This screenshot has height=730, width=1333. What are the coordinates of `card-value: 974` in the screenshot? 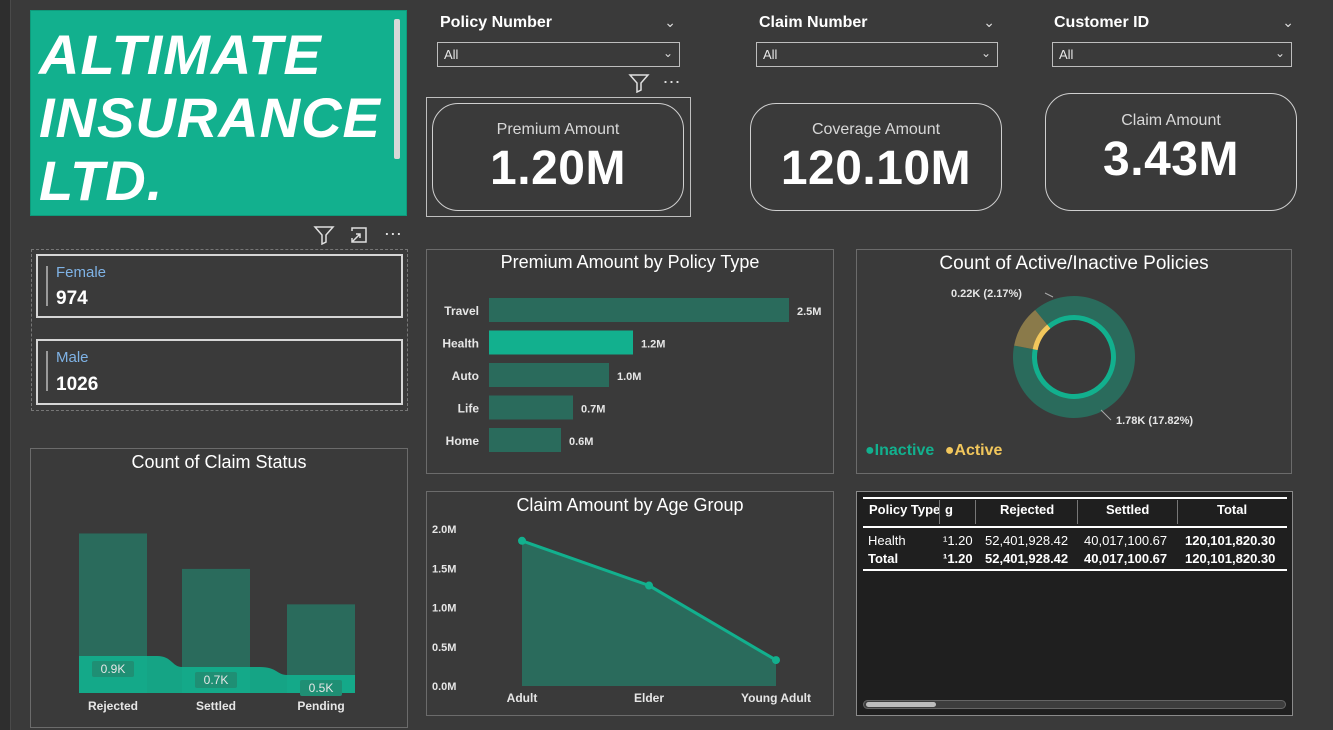 It's located at (72, 298).